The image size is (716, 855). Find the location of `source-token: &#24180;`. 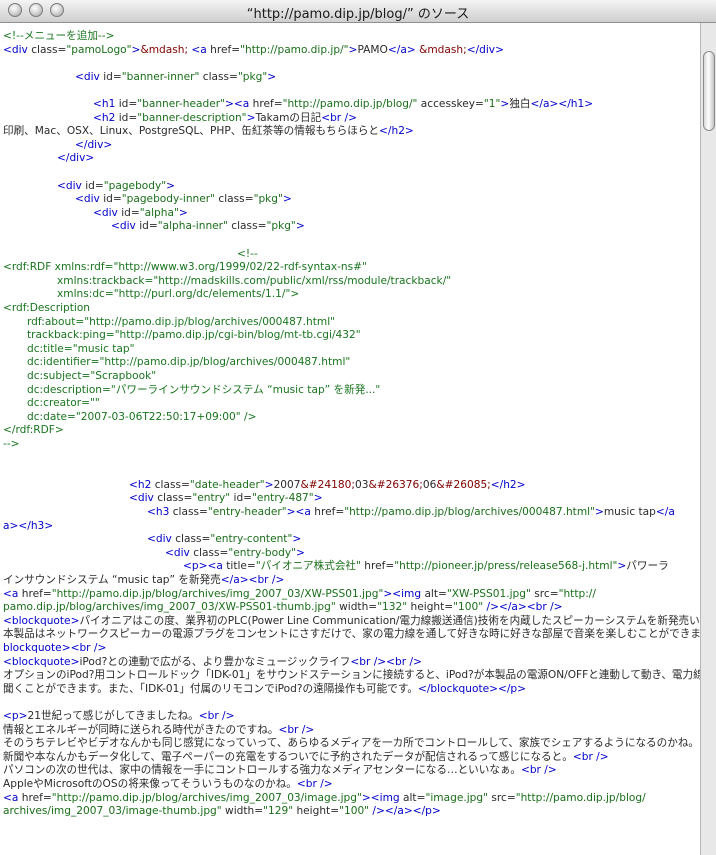

source-token: &#24180; is located at coordinates (327, 484).